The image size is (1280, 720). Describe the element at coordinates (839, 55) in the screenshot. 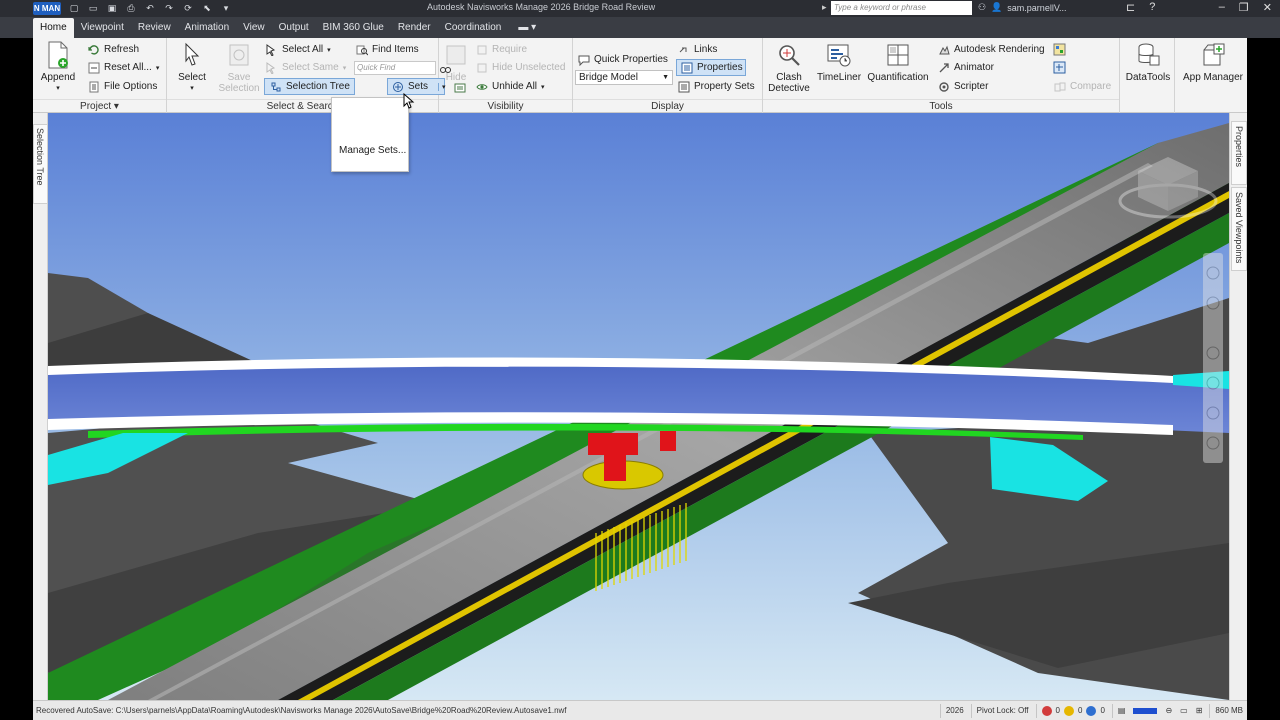

I see `timeliner-icon` at that location.